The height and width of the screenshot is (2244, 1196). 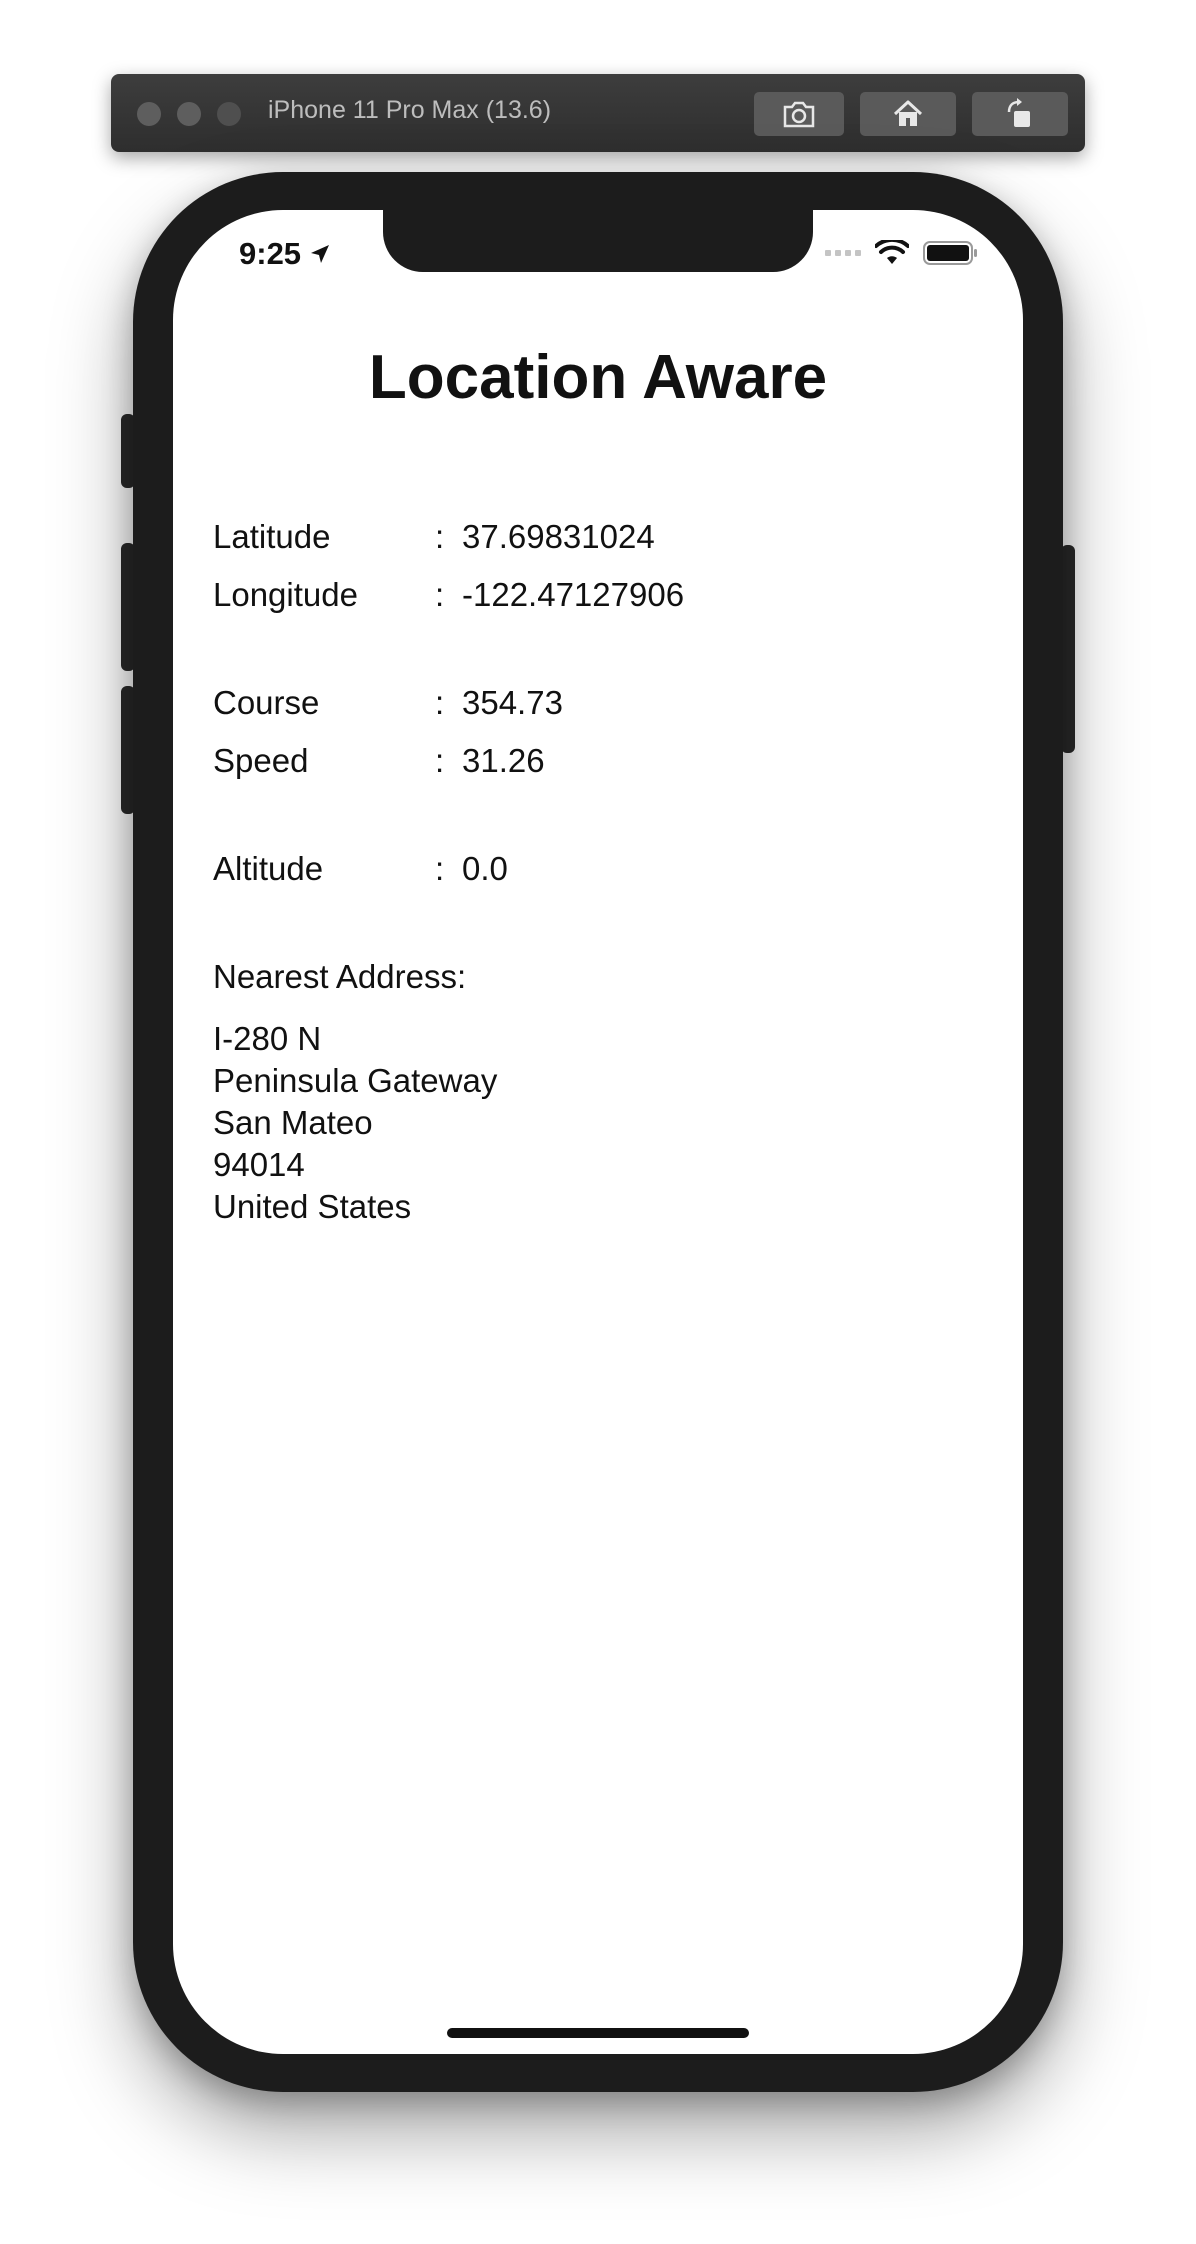 I want to click on wifi-icon, so click(x=892, y=252).